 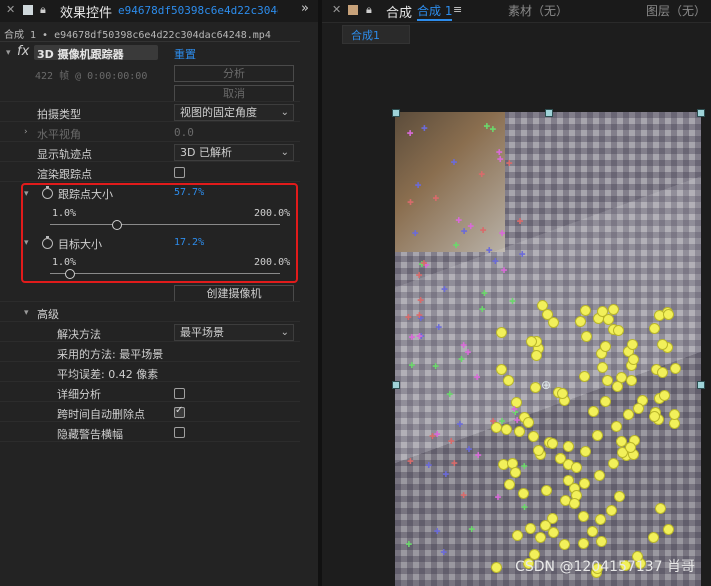 I want to click on composition-tab: 合成, so click(x=399, y=11).